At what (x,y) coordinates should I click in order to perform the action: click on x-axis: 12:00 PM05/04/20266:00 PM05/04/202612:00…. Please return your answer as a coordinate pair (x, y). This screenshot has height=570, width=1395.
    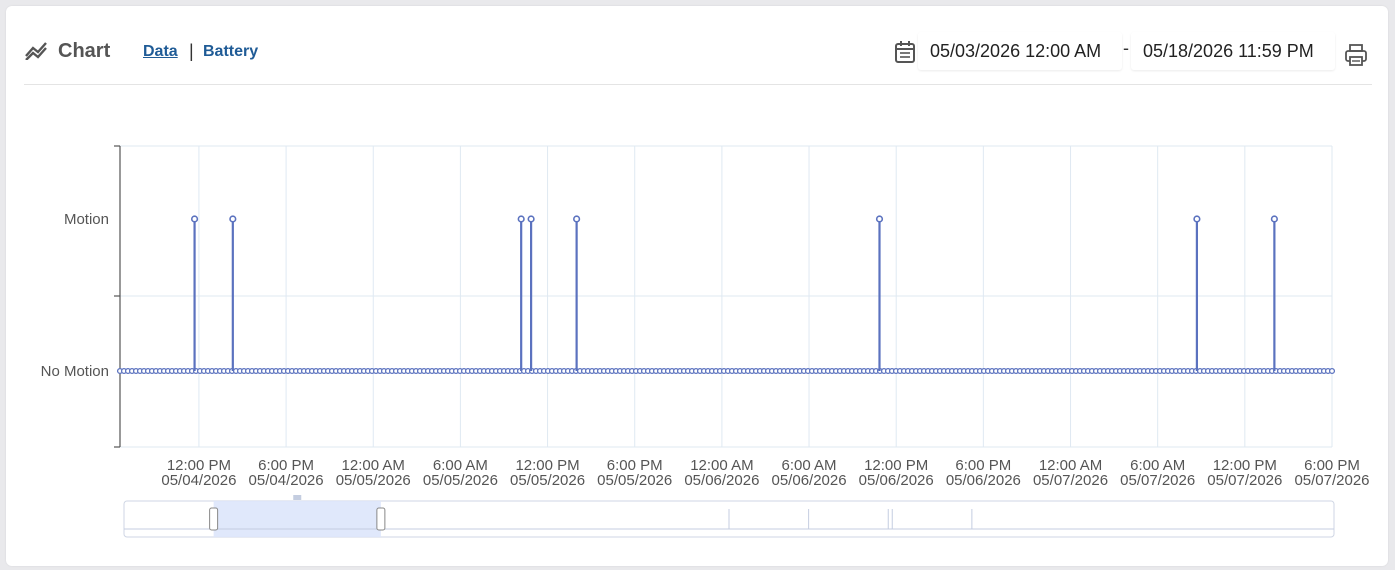
    Looking at the image, I should click on (765, 473).